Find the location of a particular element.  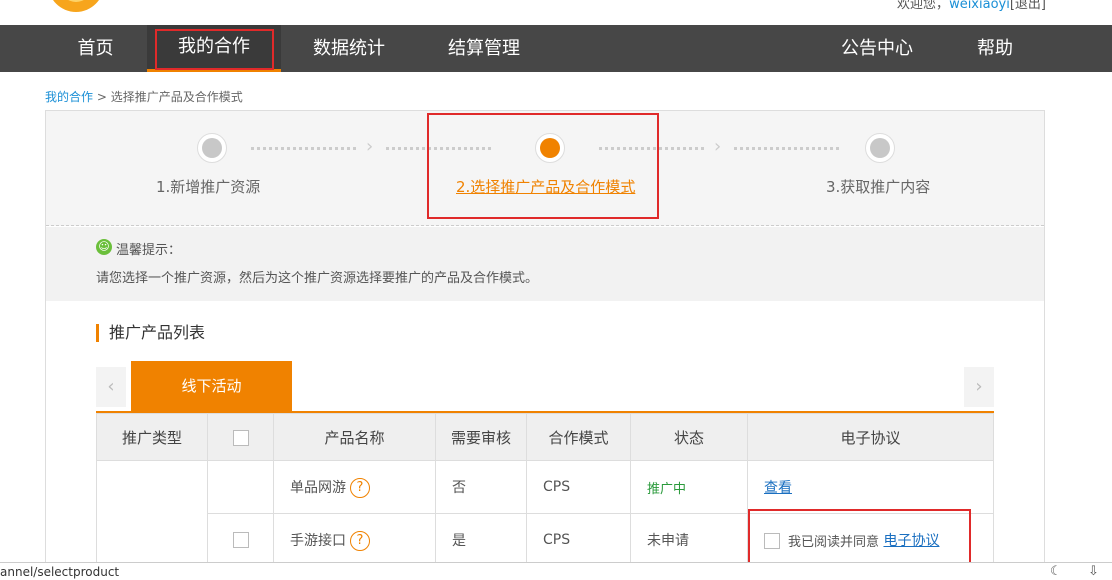

view-agreement-link: 查看 is located at coordinates (778, 488).